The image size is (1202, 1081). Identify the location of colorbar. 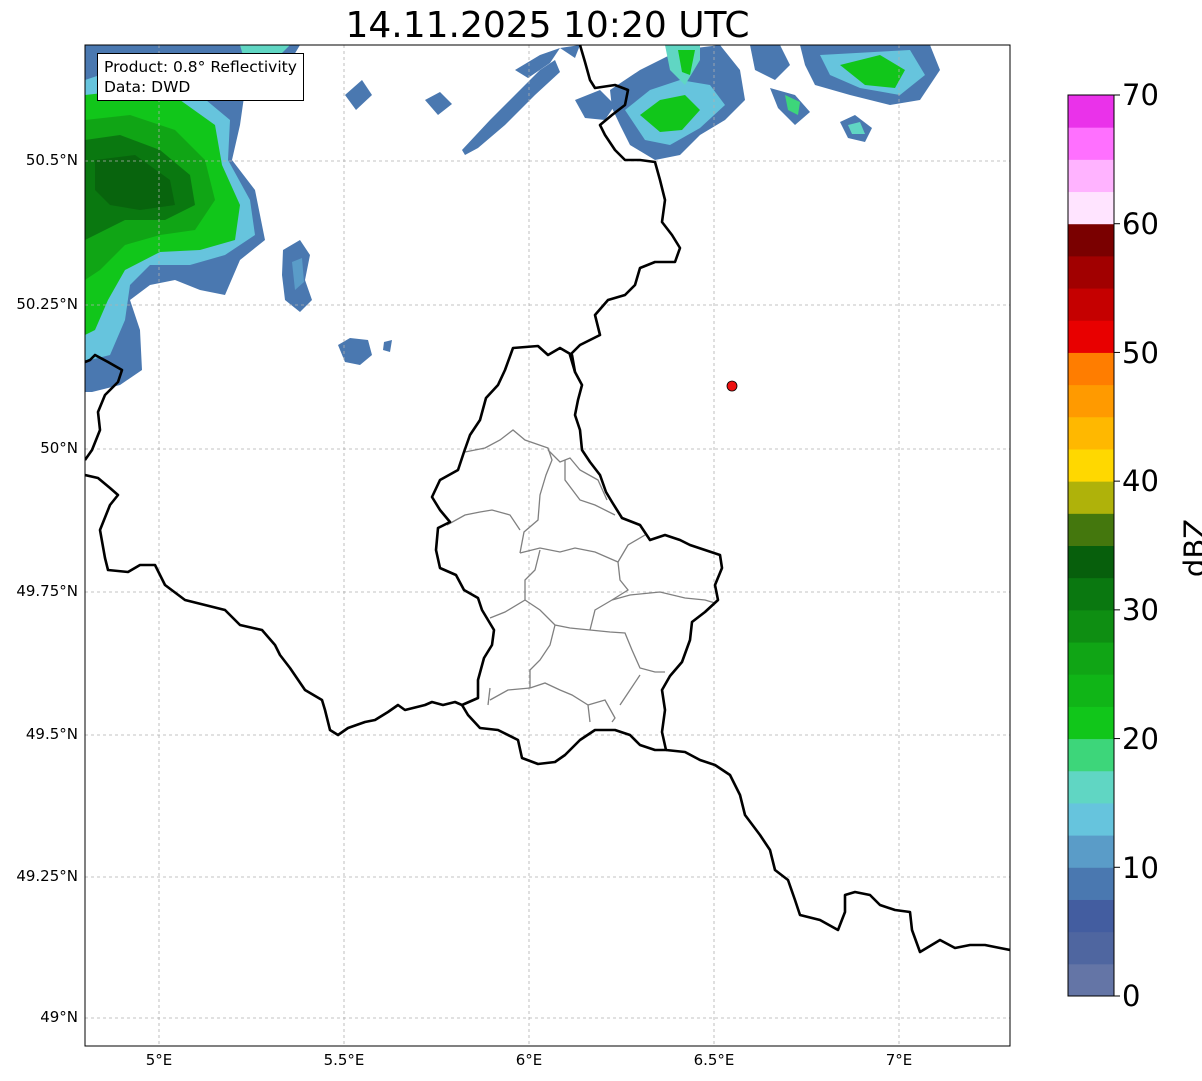
(1091, 546).